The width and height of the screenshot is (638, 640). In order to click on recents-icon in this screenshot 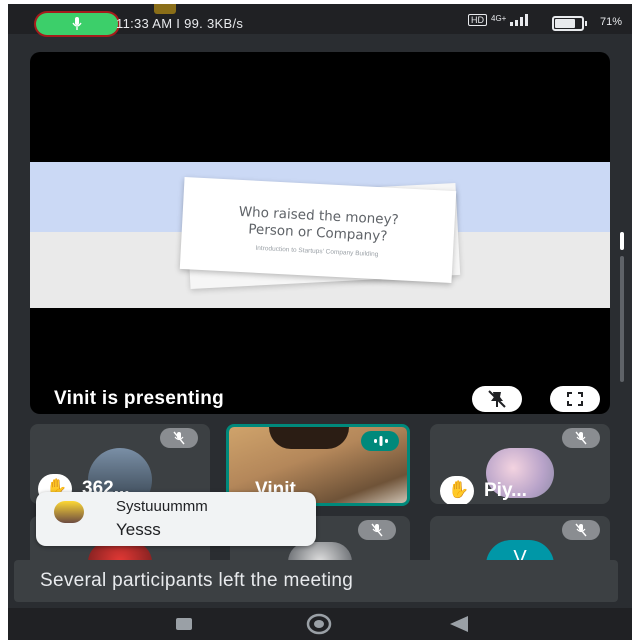, I will do `click(184, 624)`.